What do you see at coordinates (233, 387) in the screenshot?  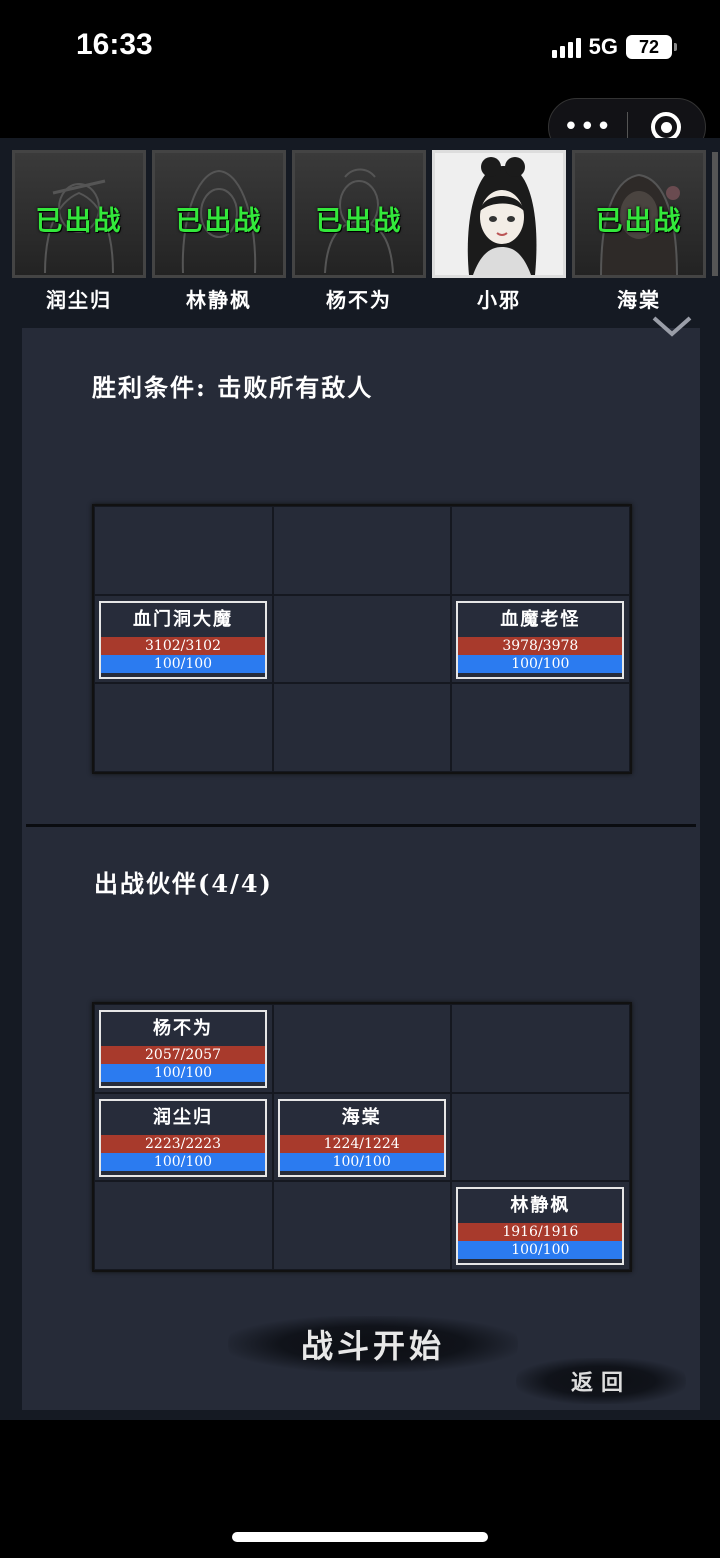 I see `victory-condition: 胜利条件: 击败所有敌人` at bounding box center [233, 387].